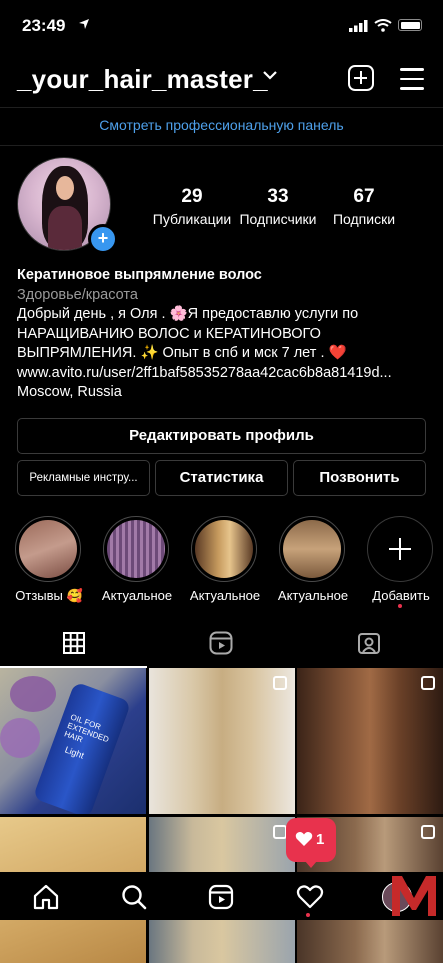  Describe the element at coordinates (304, 839) in the screenshot. I see `heart-icon` at that location.